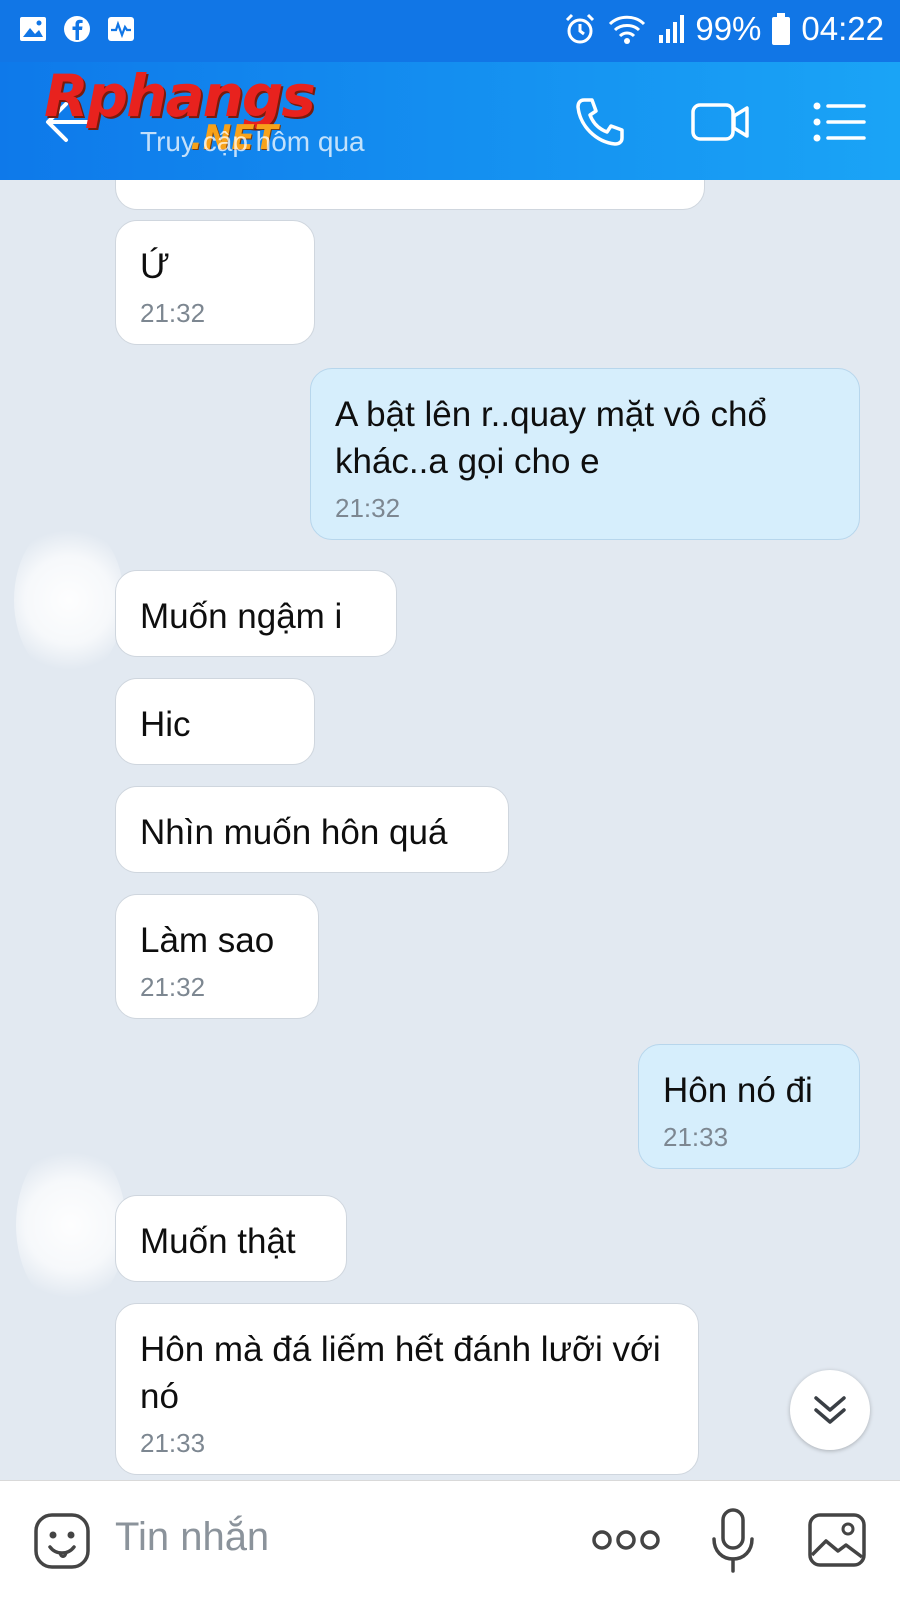  I want to click on message-bubble: Làm sao 21:32, so click(217, 956).